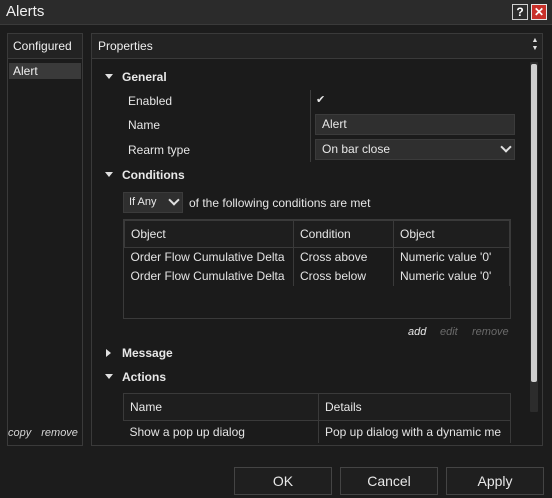 Image resolution: width=552 pixels, height=498 pixels. I want to click on properties-header: Properties, so click(317, 46).